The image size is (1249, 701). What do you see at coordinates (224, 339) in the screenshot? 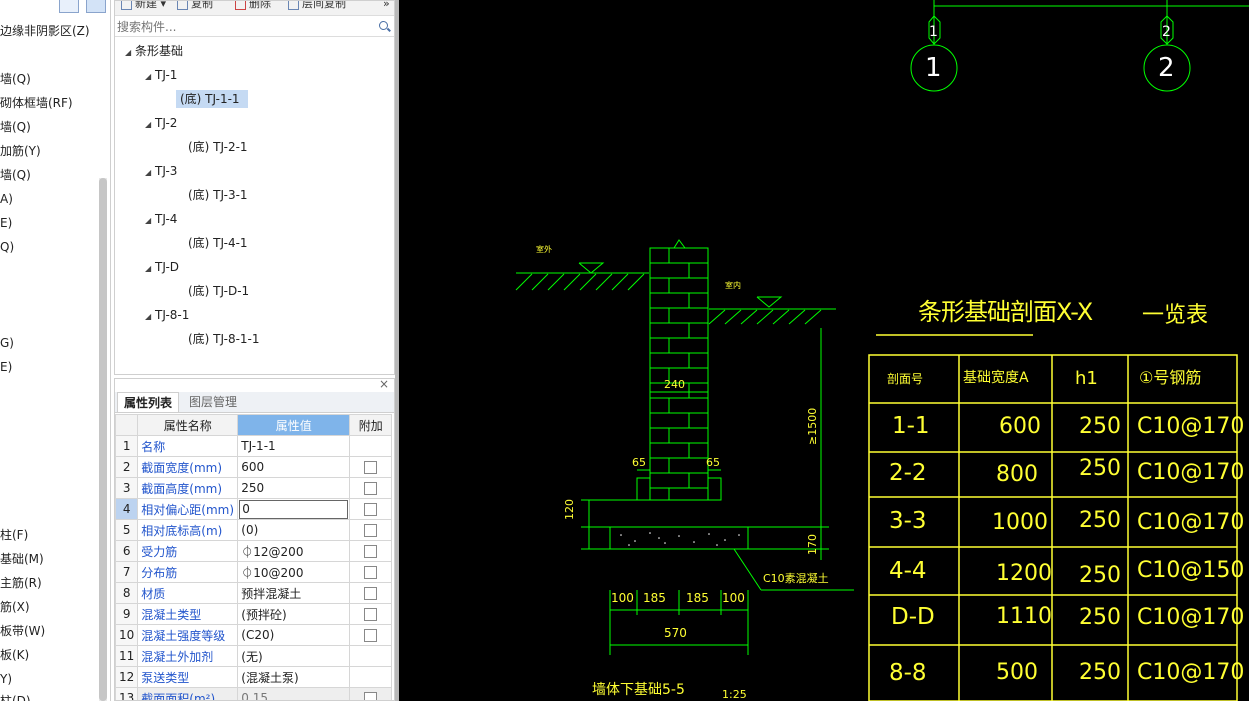
I see `tree-leaf: (底) TJ-8-1-1` at bounding box center [224, 339].